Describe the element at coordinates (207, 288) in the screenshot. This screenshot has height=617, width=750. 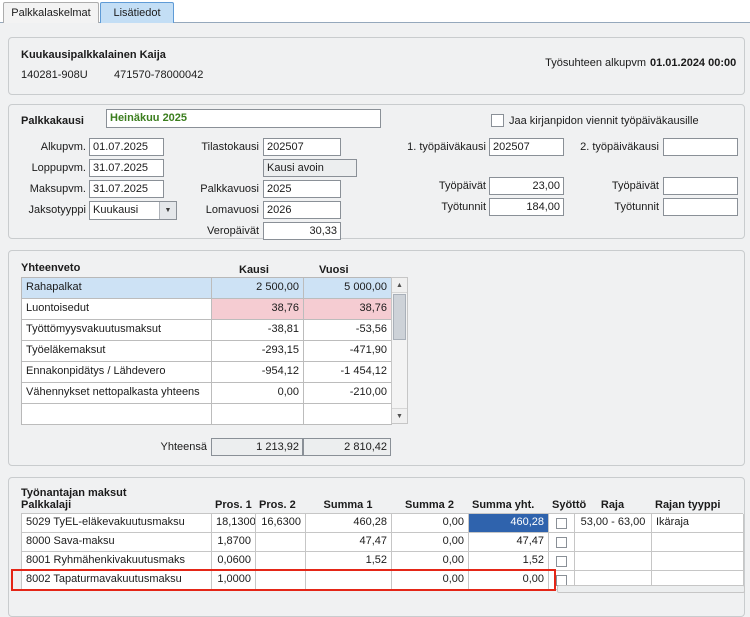
I see `table-row: Rahapalkat 2 500,00 5 000,00` at that location.